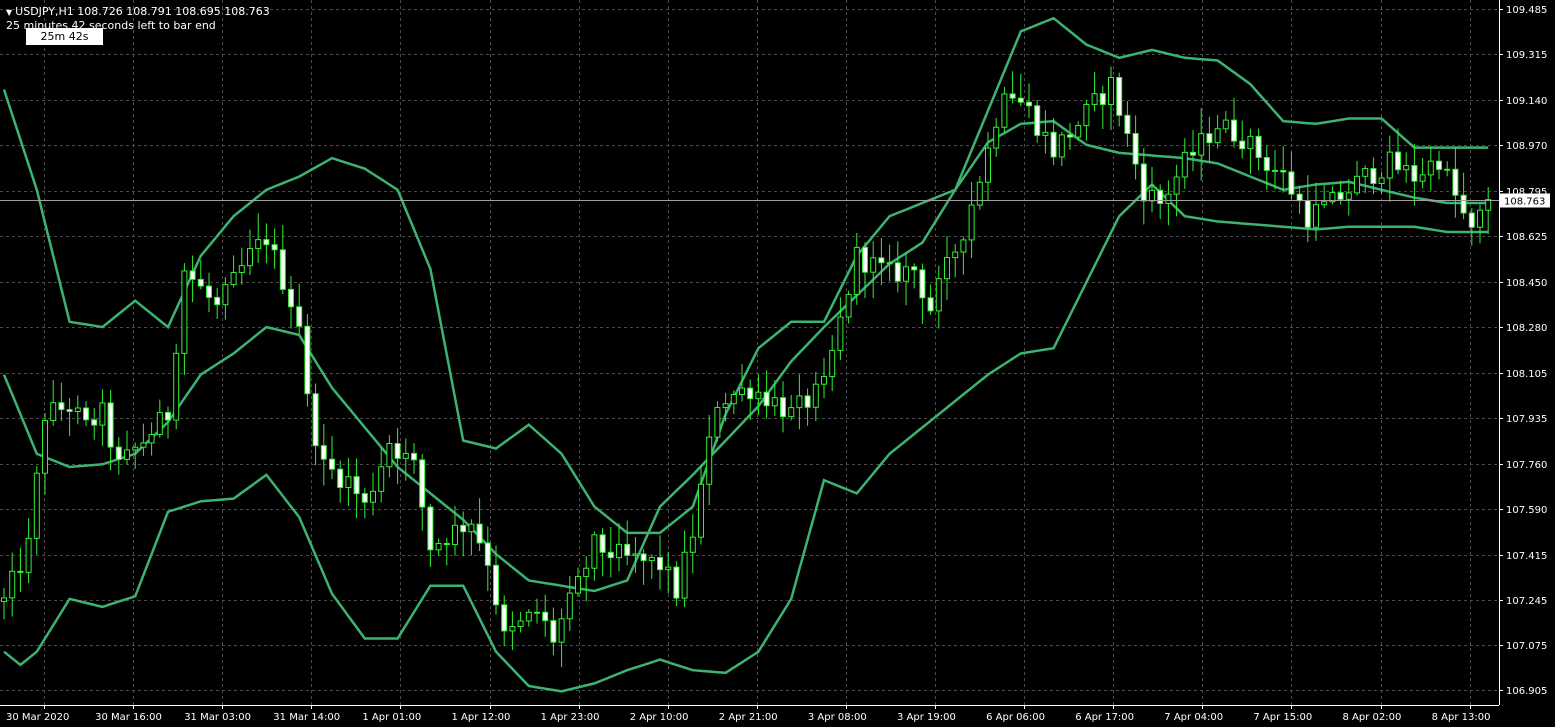  I want to click on y-tick-label: 109.485, so click(1526, 10).